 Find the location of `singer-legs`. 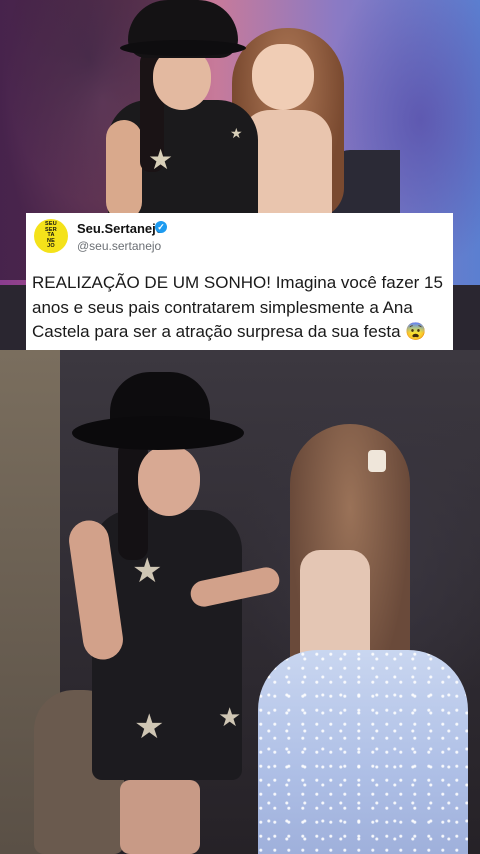

singer-legs is located at coordinates (160, 817).